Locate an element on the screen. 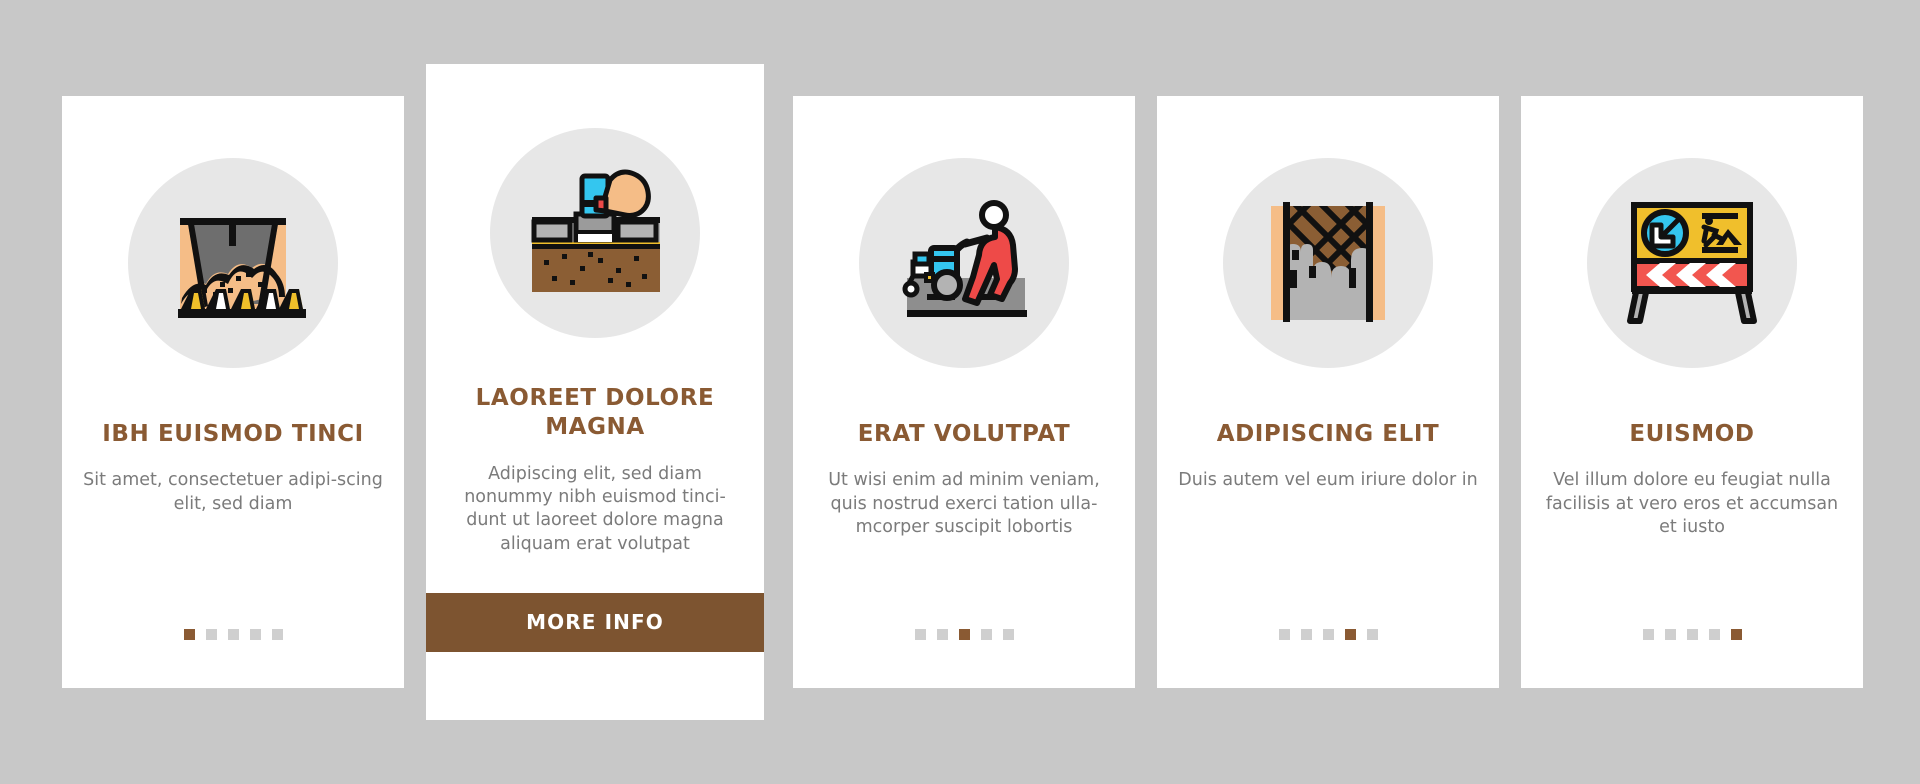 The width and height of the screenshot is (1920, 784). card-body: Duis autem vel eum iriure dolor in is located at coordinates (1328, 480).